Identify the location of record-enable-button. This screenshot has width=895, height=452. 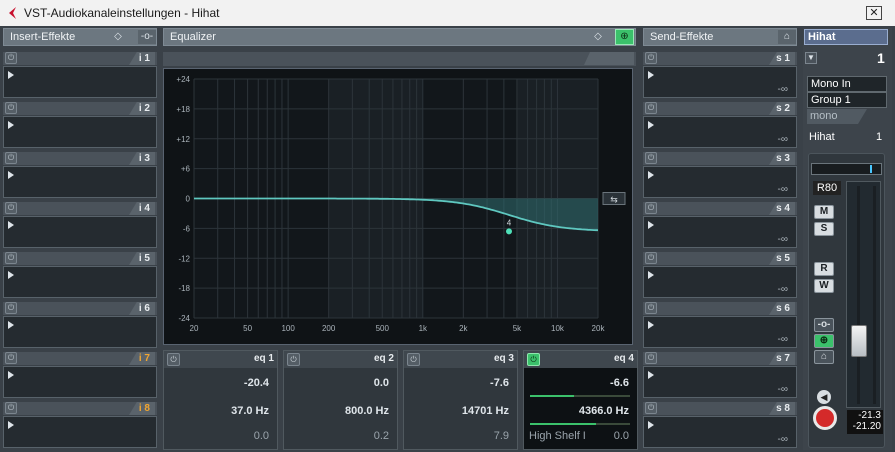
(825, 418).